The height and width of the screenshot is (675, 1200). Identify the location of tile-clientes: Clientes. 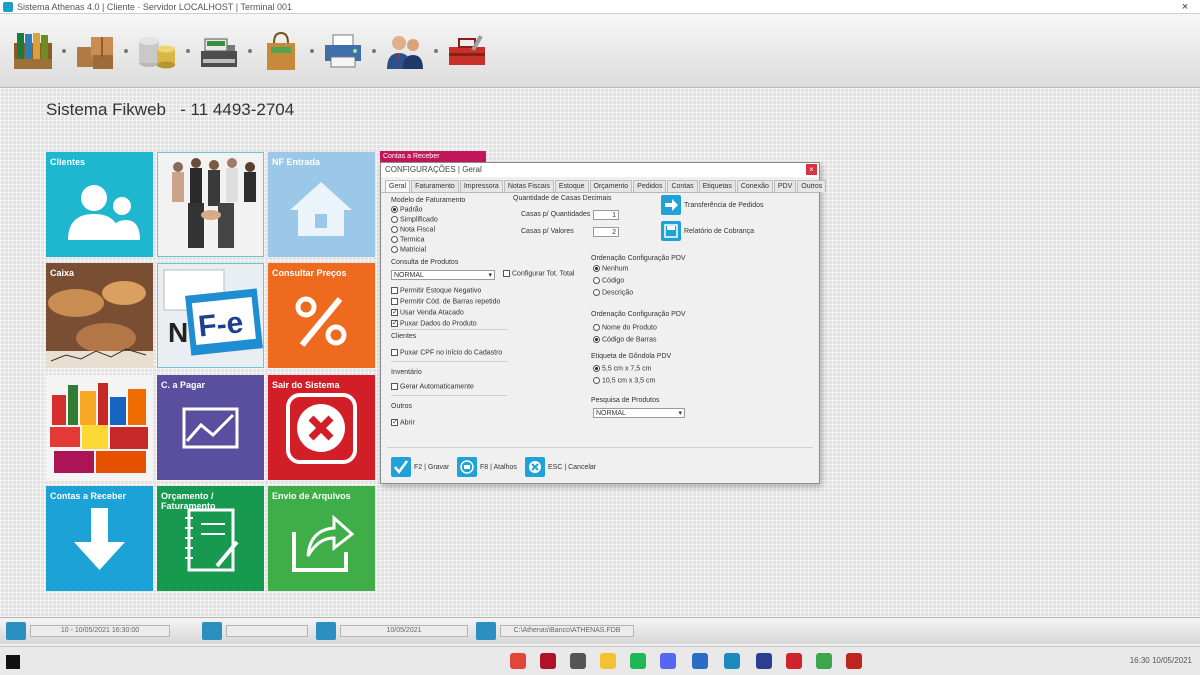
(99, 204).